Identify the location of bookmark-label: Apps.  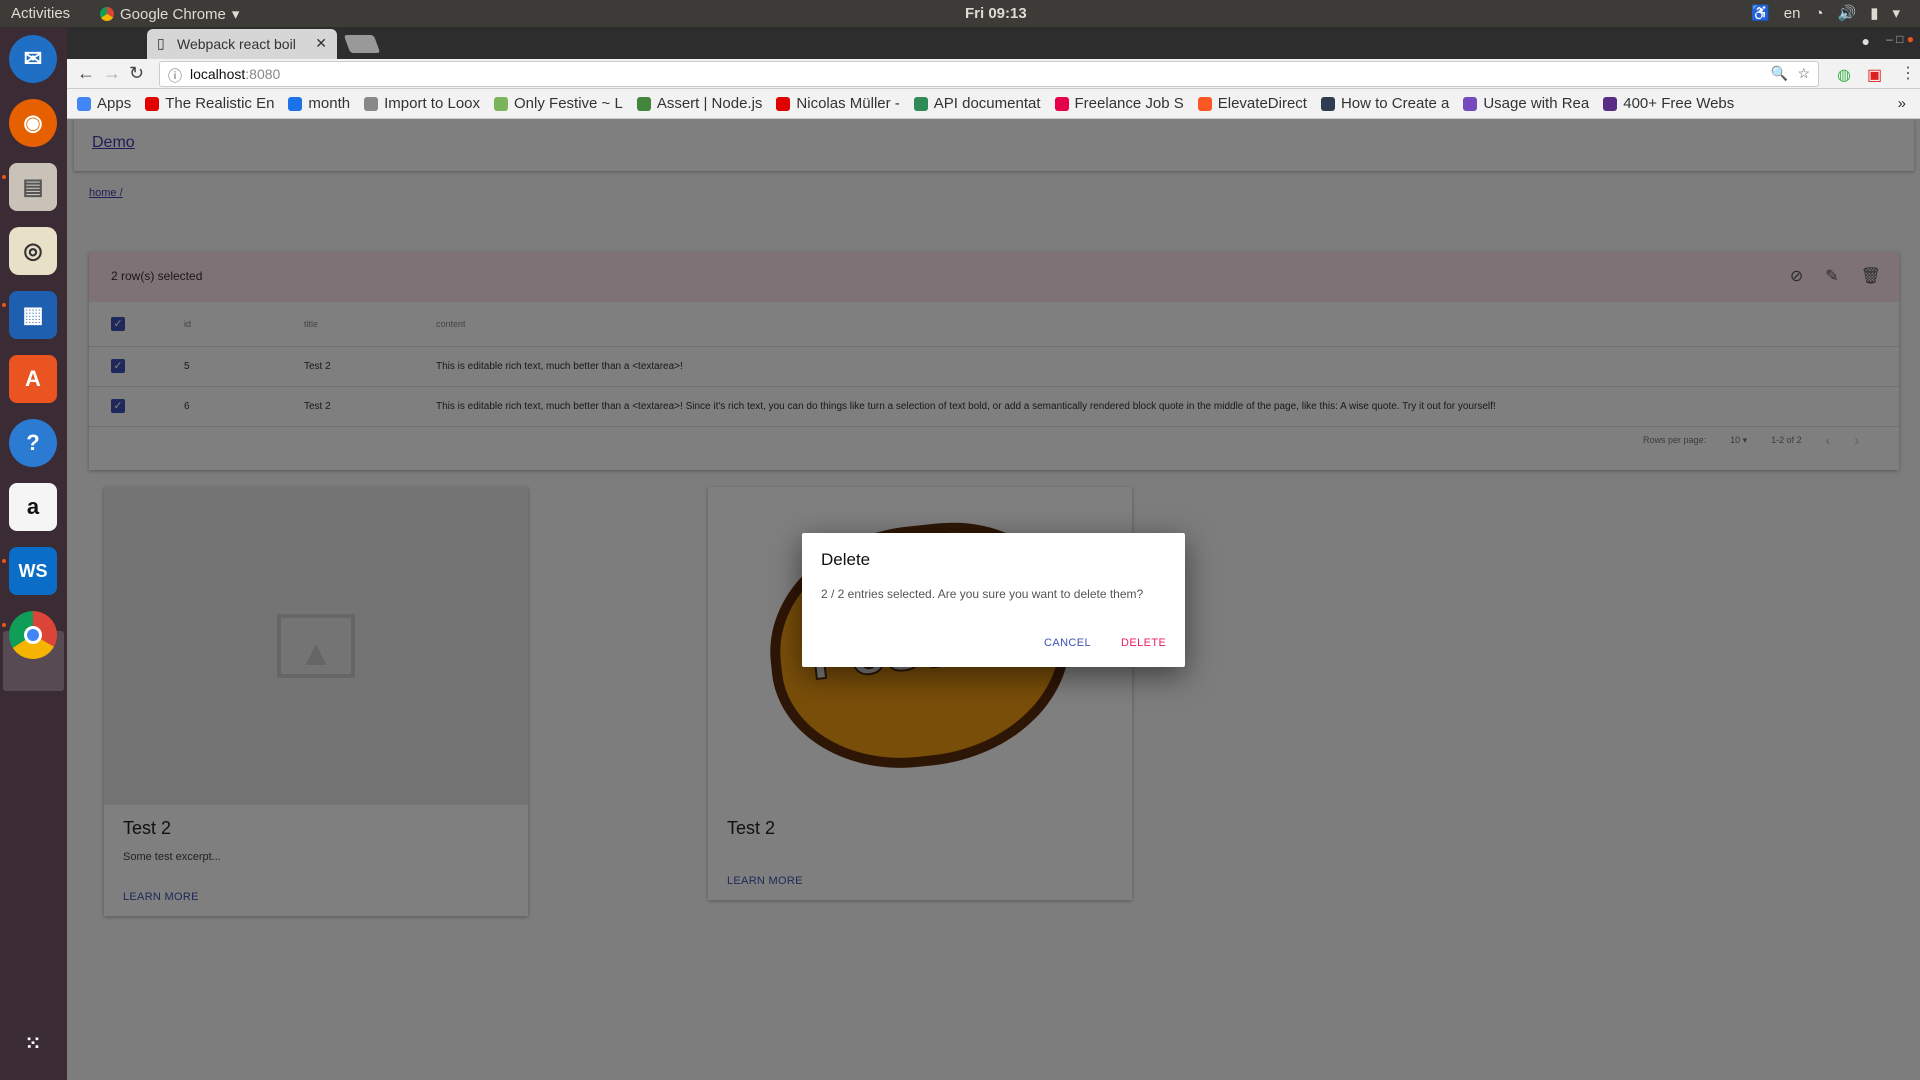
(114, 103).